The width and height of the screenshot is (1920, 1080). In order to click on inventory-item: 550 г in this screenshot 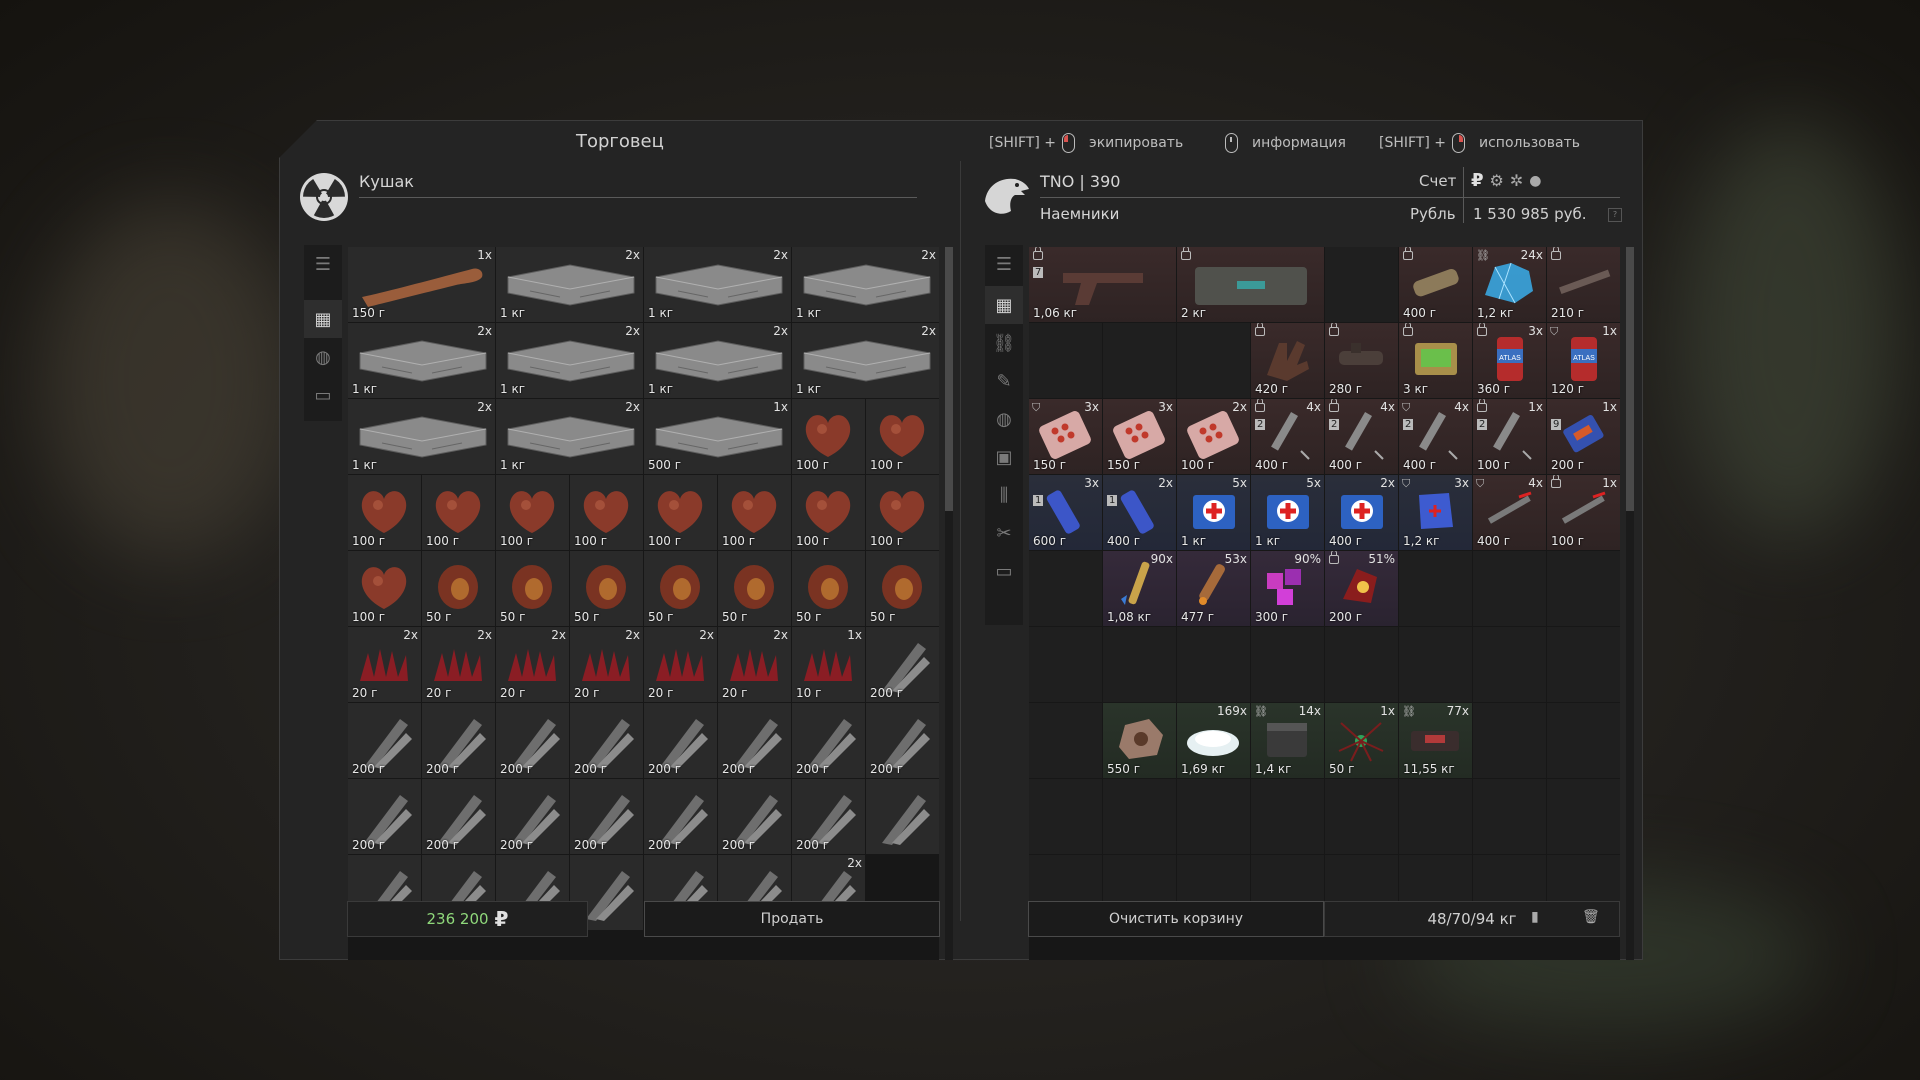, I will do `click(1139, 740)`.